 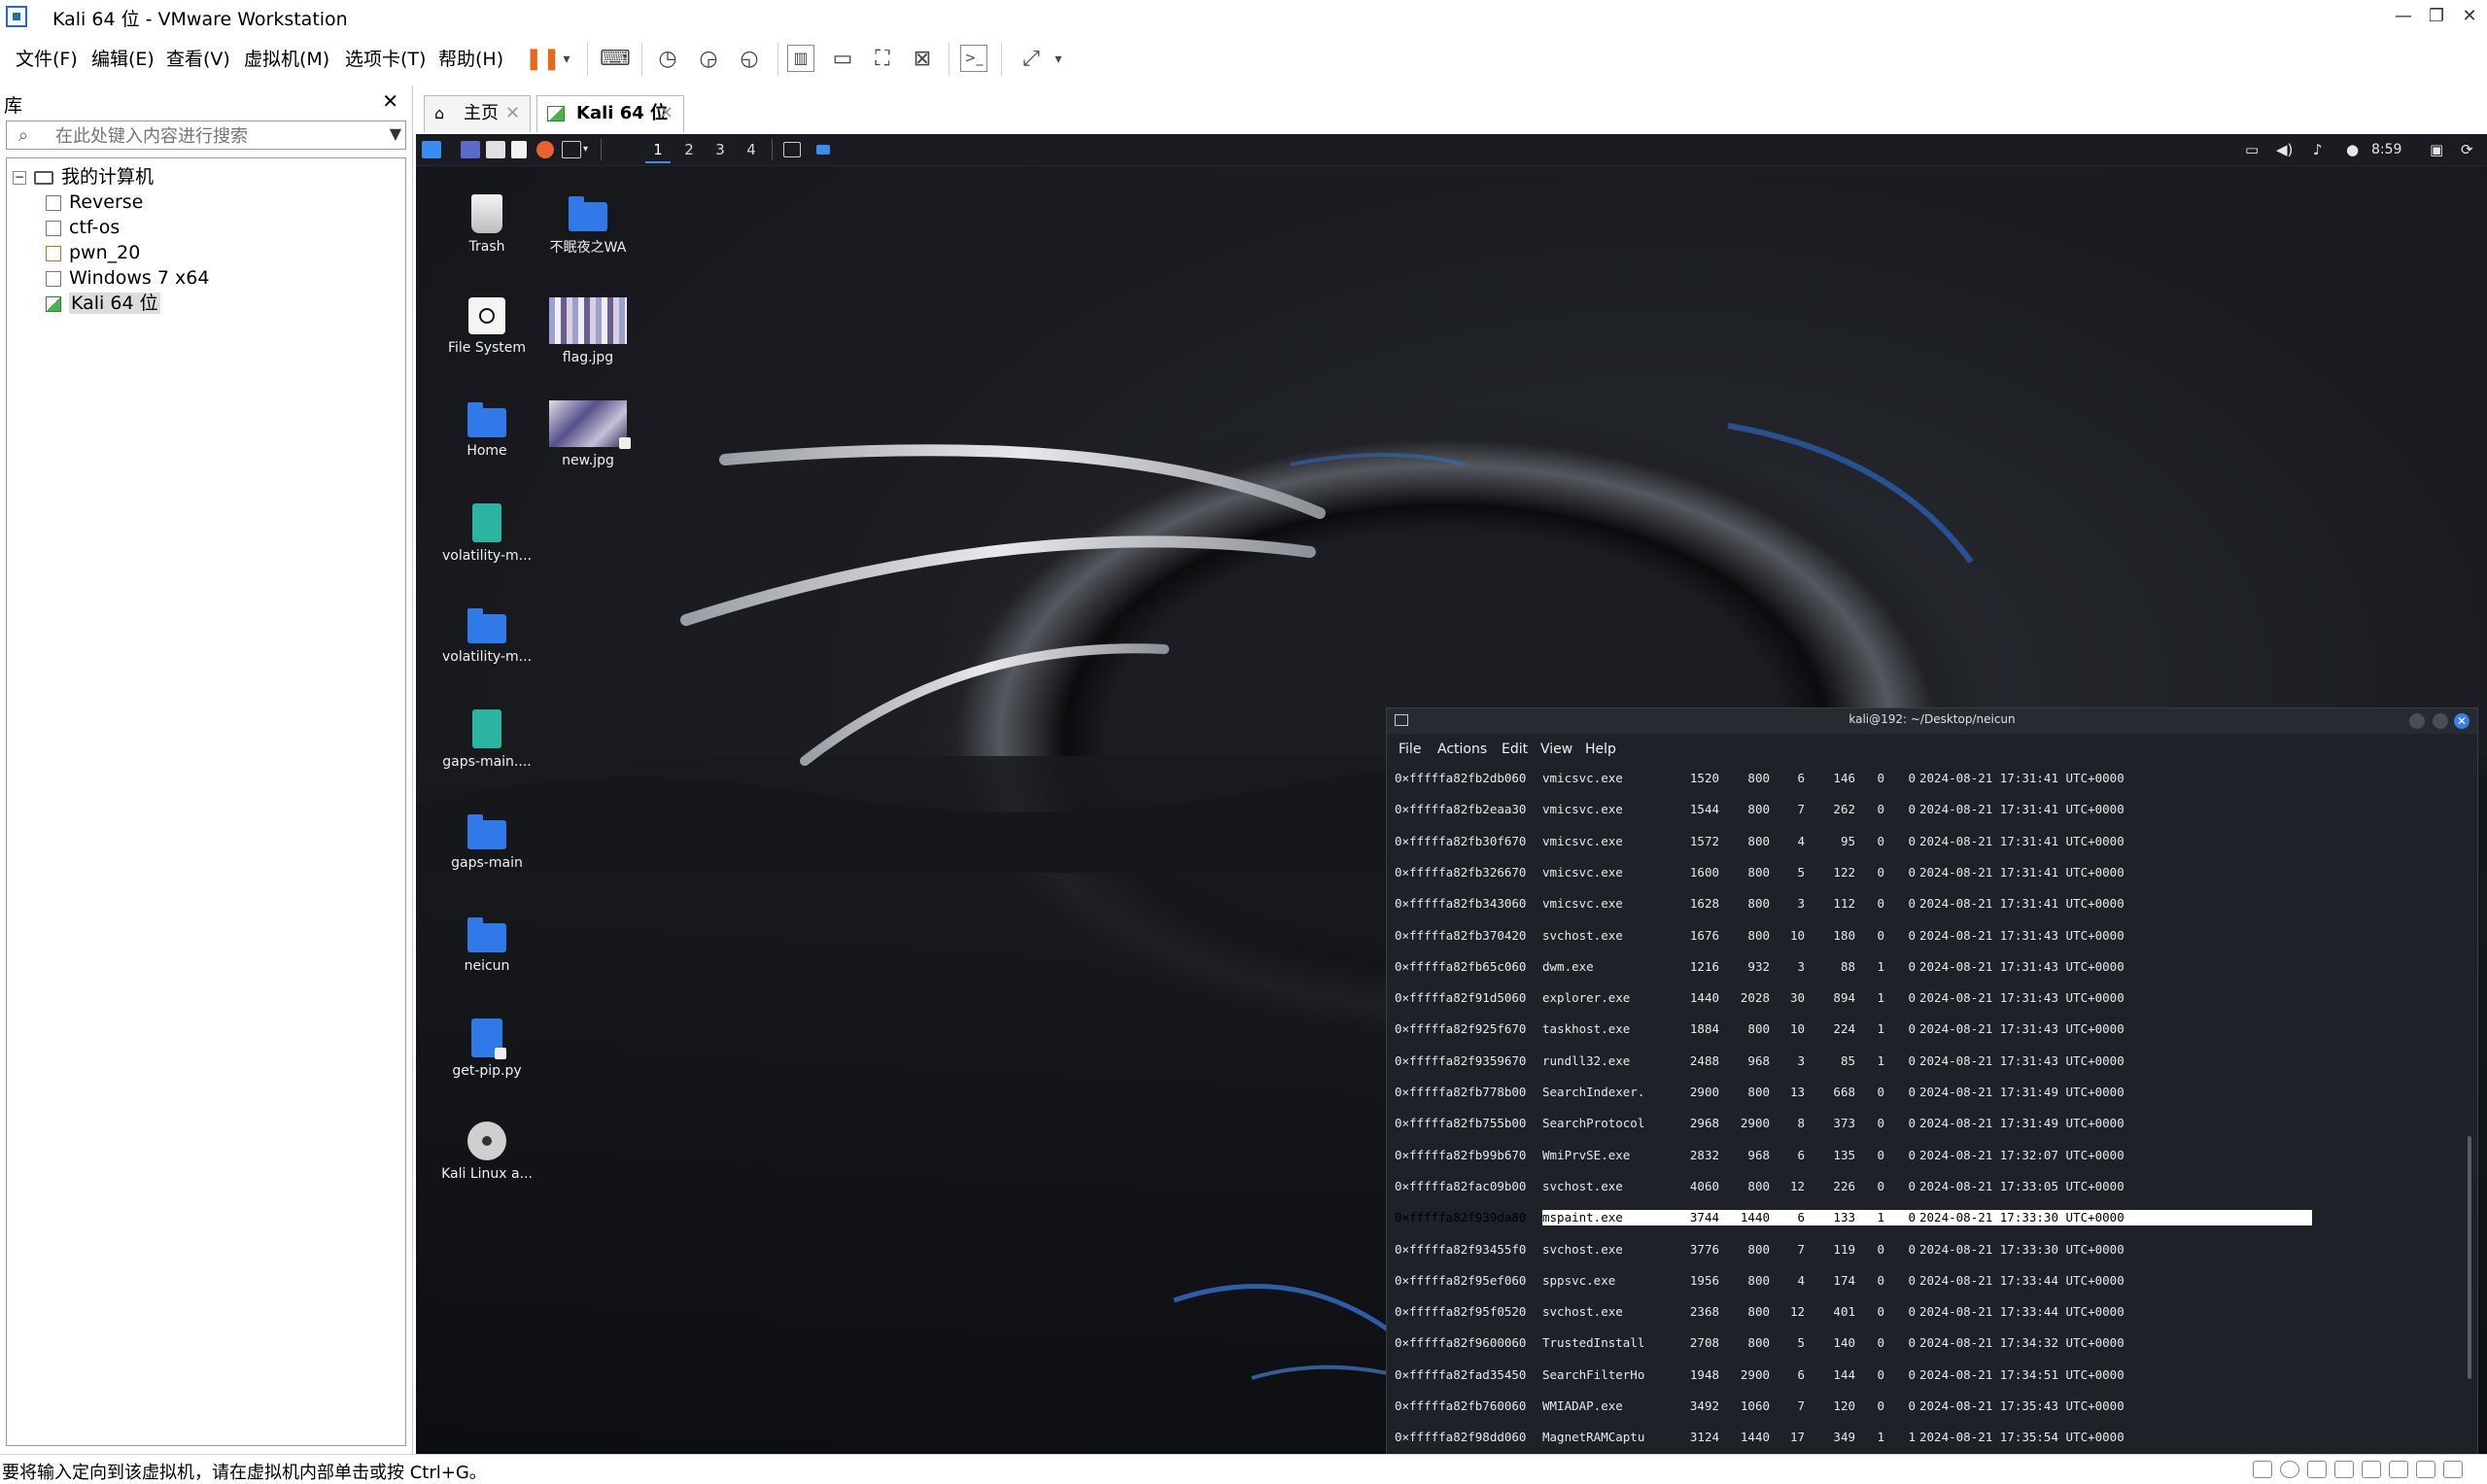 I want to click on process-hnds: 894, so click(x=1844, y=998).